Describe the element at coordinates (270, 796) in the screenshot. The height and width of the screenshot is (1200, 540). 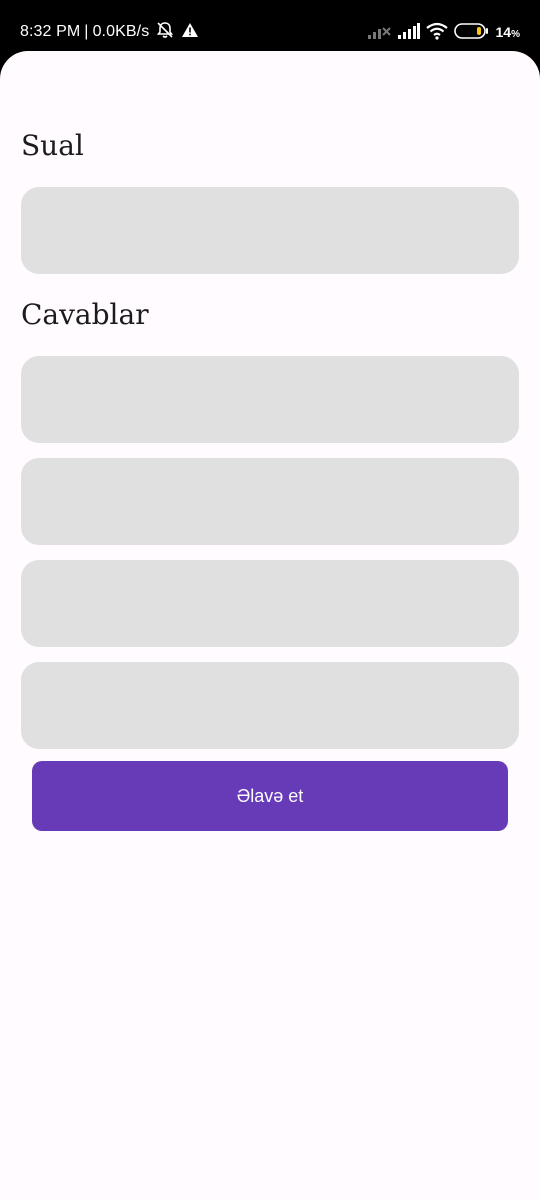
I see `add-button: Əlavə et` at that location.